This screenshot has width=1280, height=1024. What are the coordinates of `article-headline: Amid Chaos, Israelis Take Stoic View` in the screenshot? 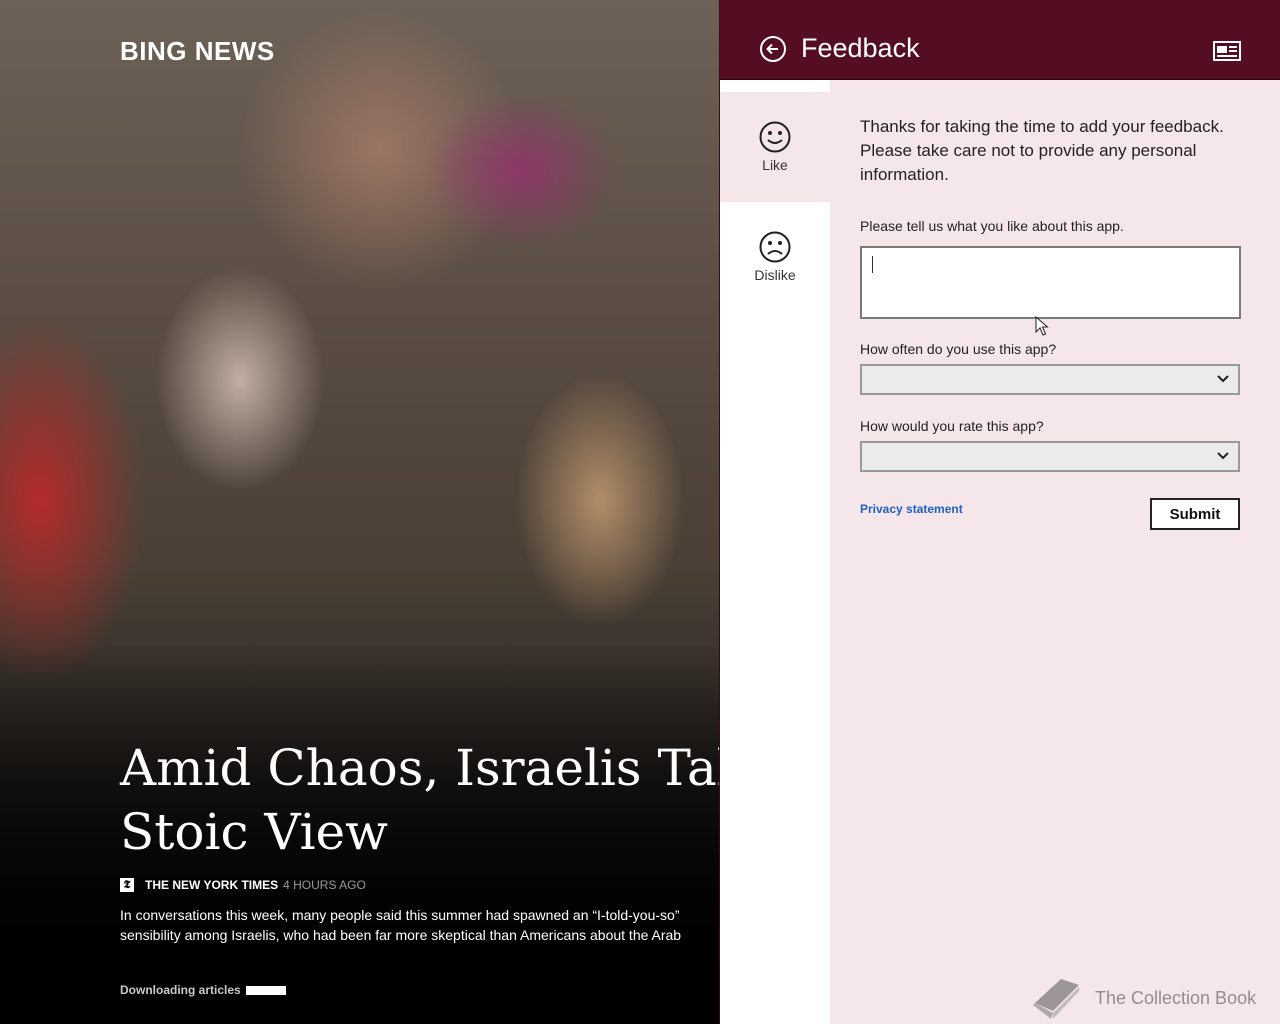 It's located at (419, 800).